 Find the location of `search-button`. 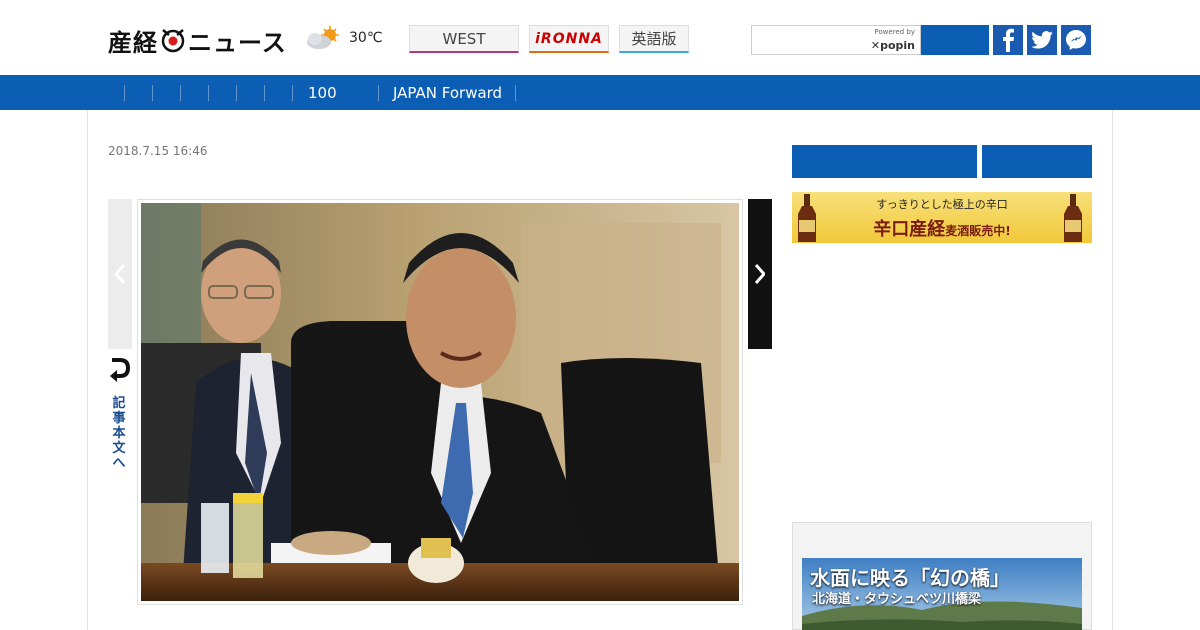

search-button is located at coordinates (955, 40).